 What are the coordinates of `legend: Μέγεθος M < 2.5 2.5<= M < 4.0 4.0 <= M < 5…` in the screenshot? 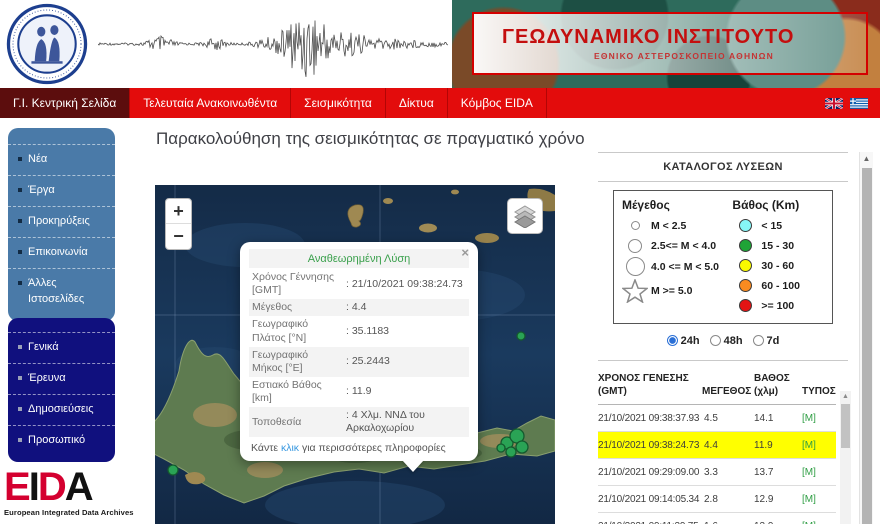 It's located at (723, 257).